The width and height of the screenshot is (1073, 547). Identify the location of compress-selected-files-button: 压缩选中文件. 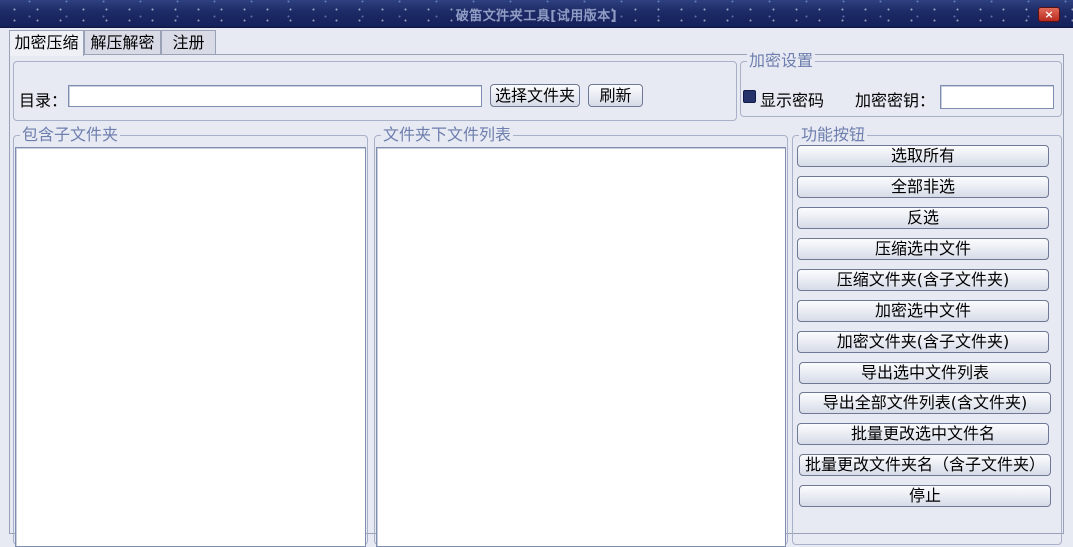
(923, 249).